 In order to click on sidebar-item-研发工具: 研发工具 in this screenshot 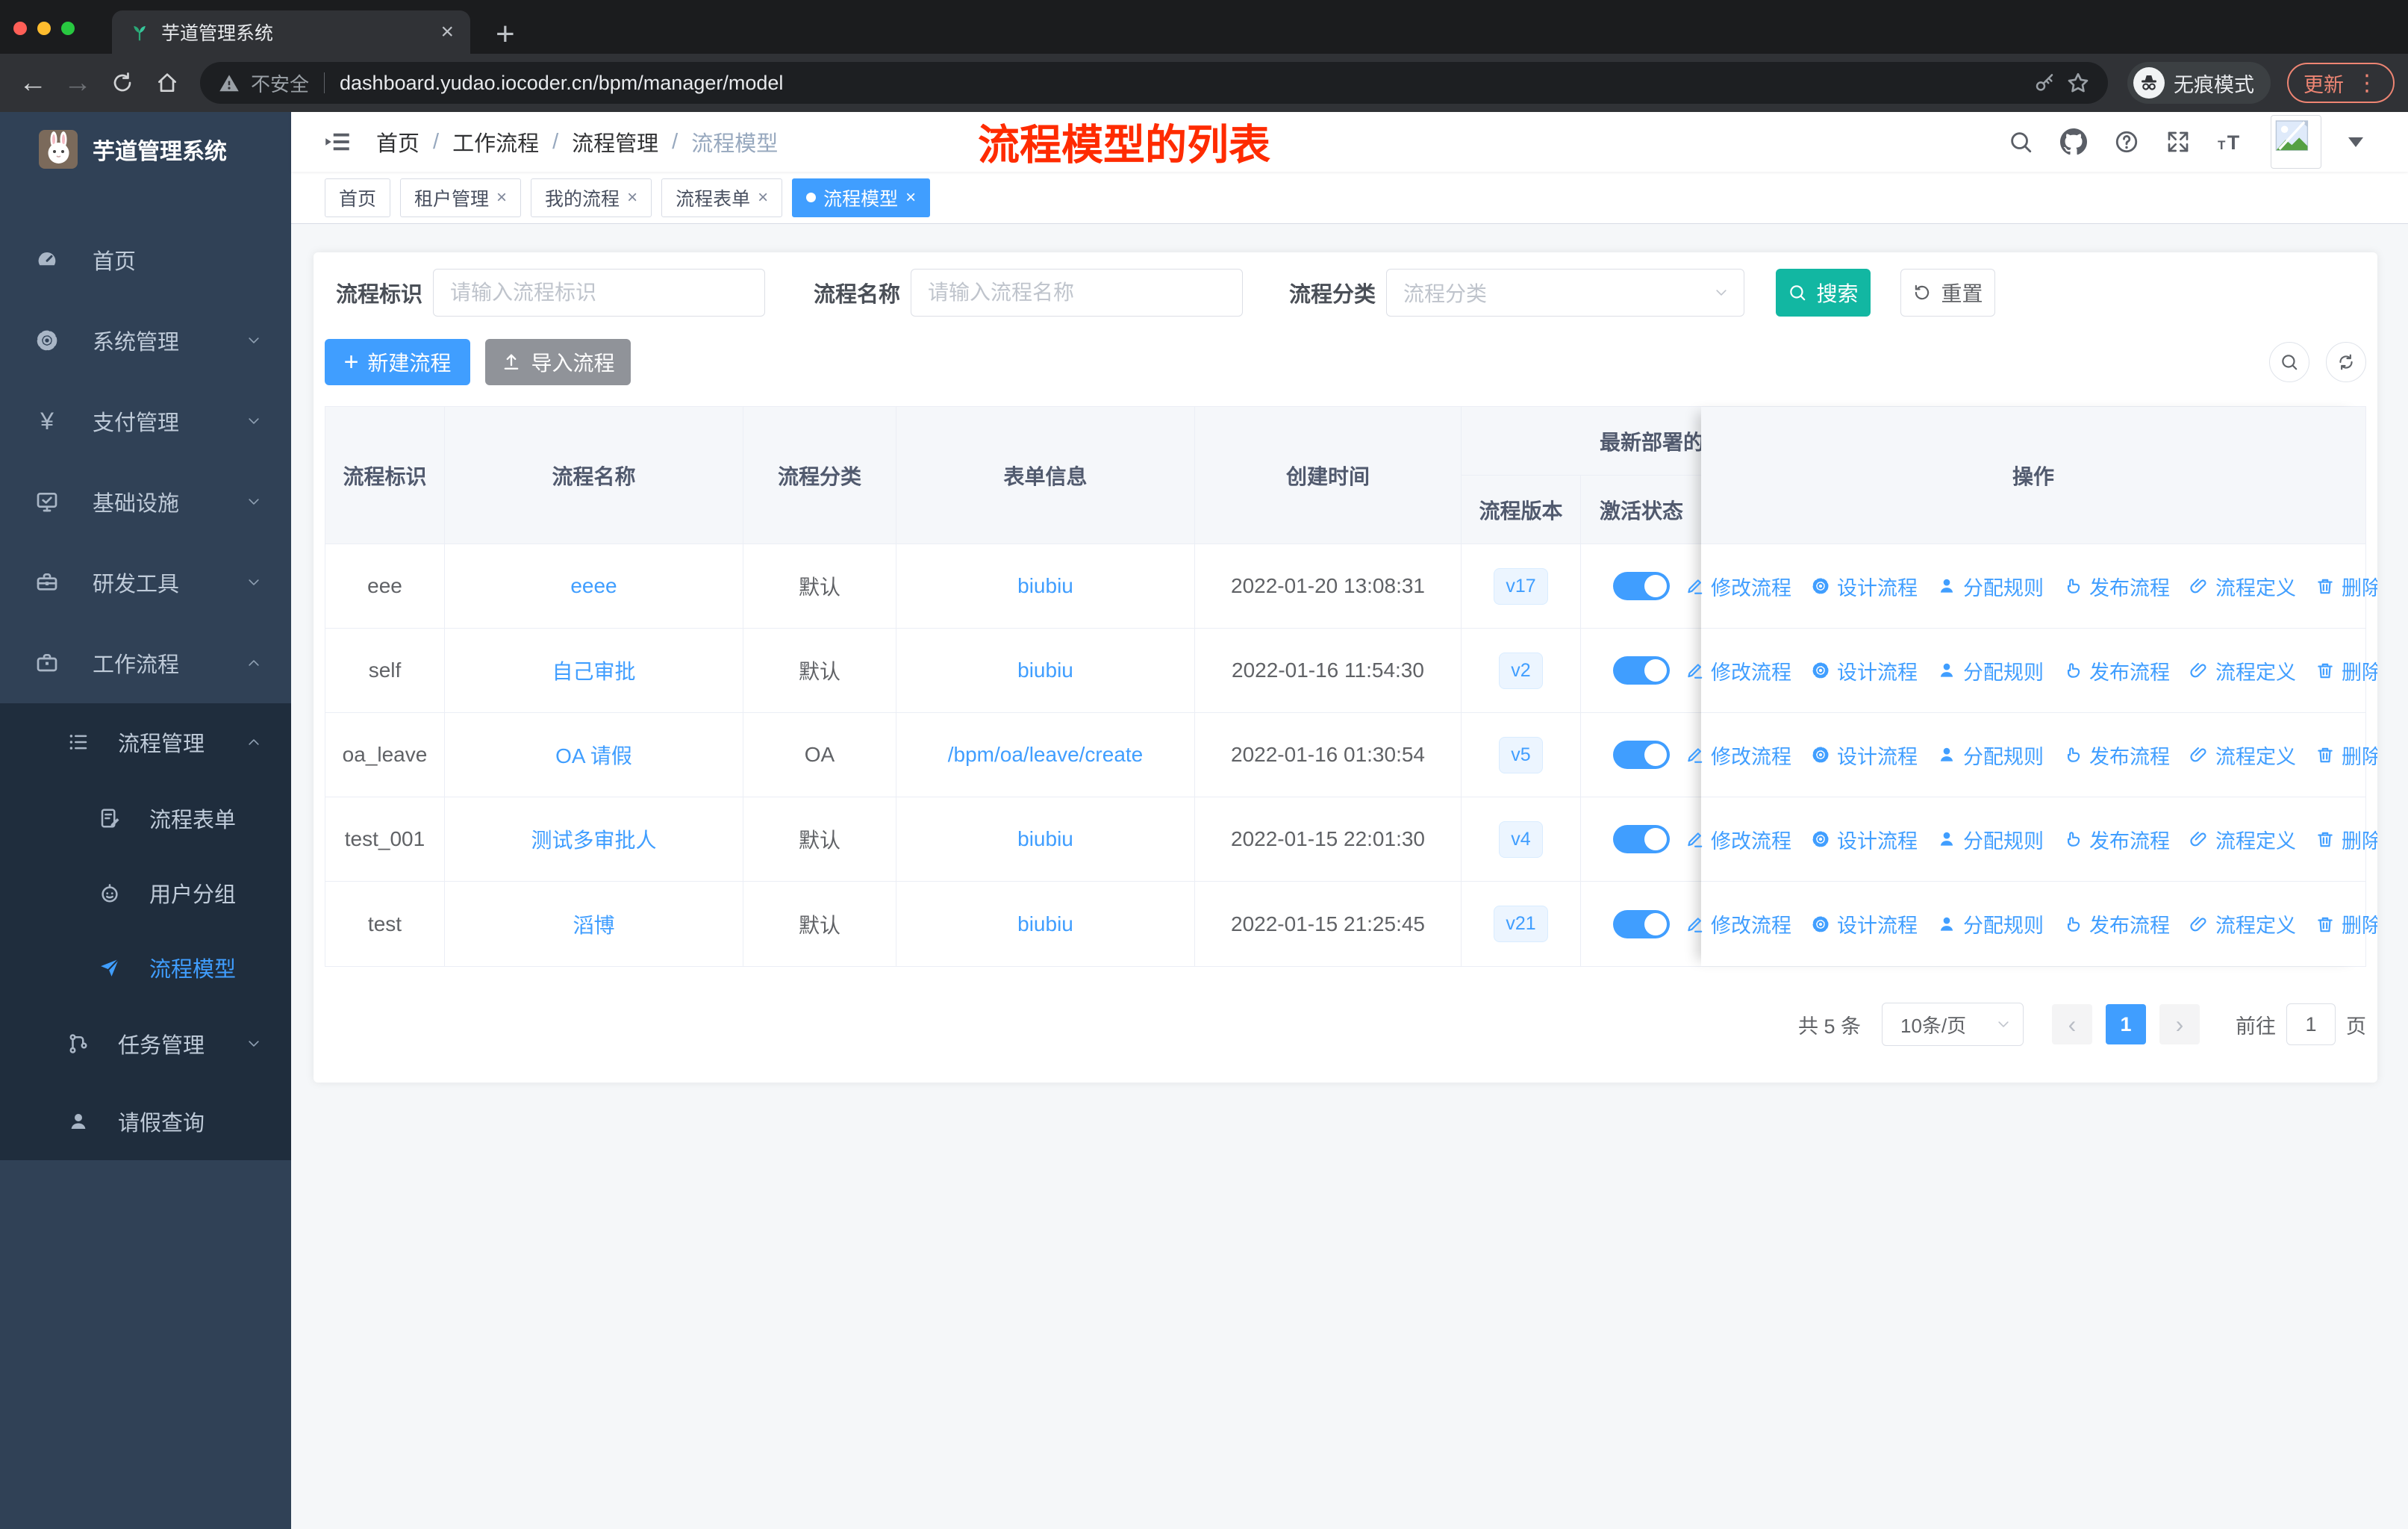, I will do `click(145, 582)`.